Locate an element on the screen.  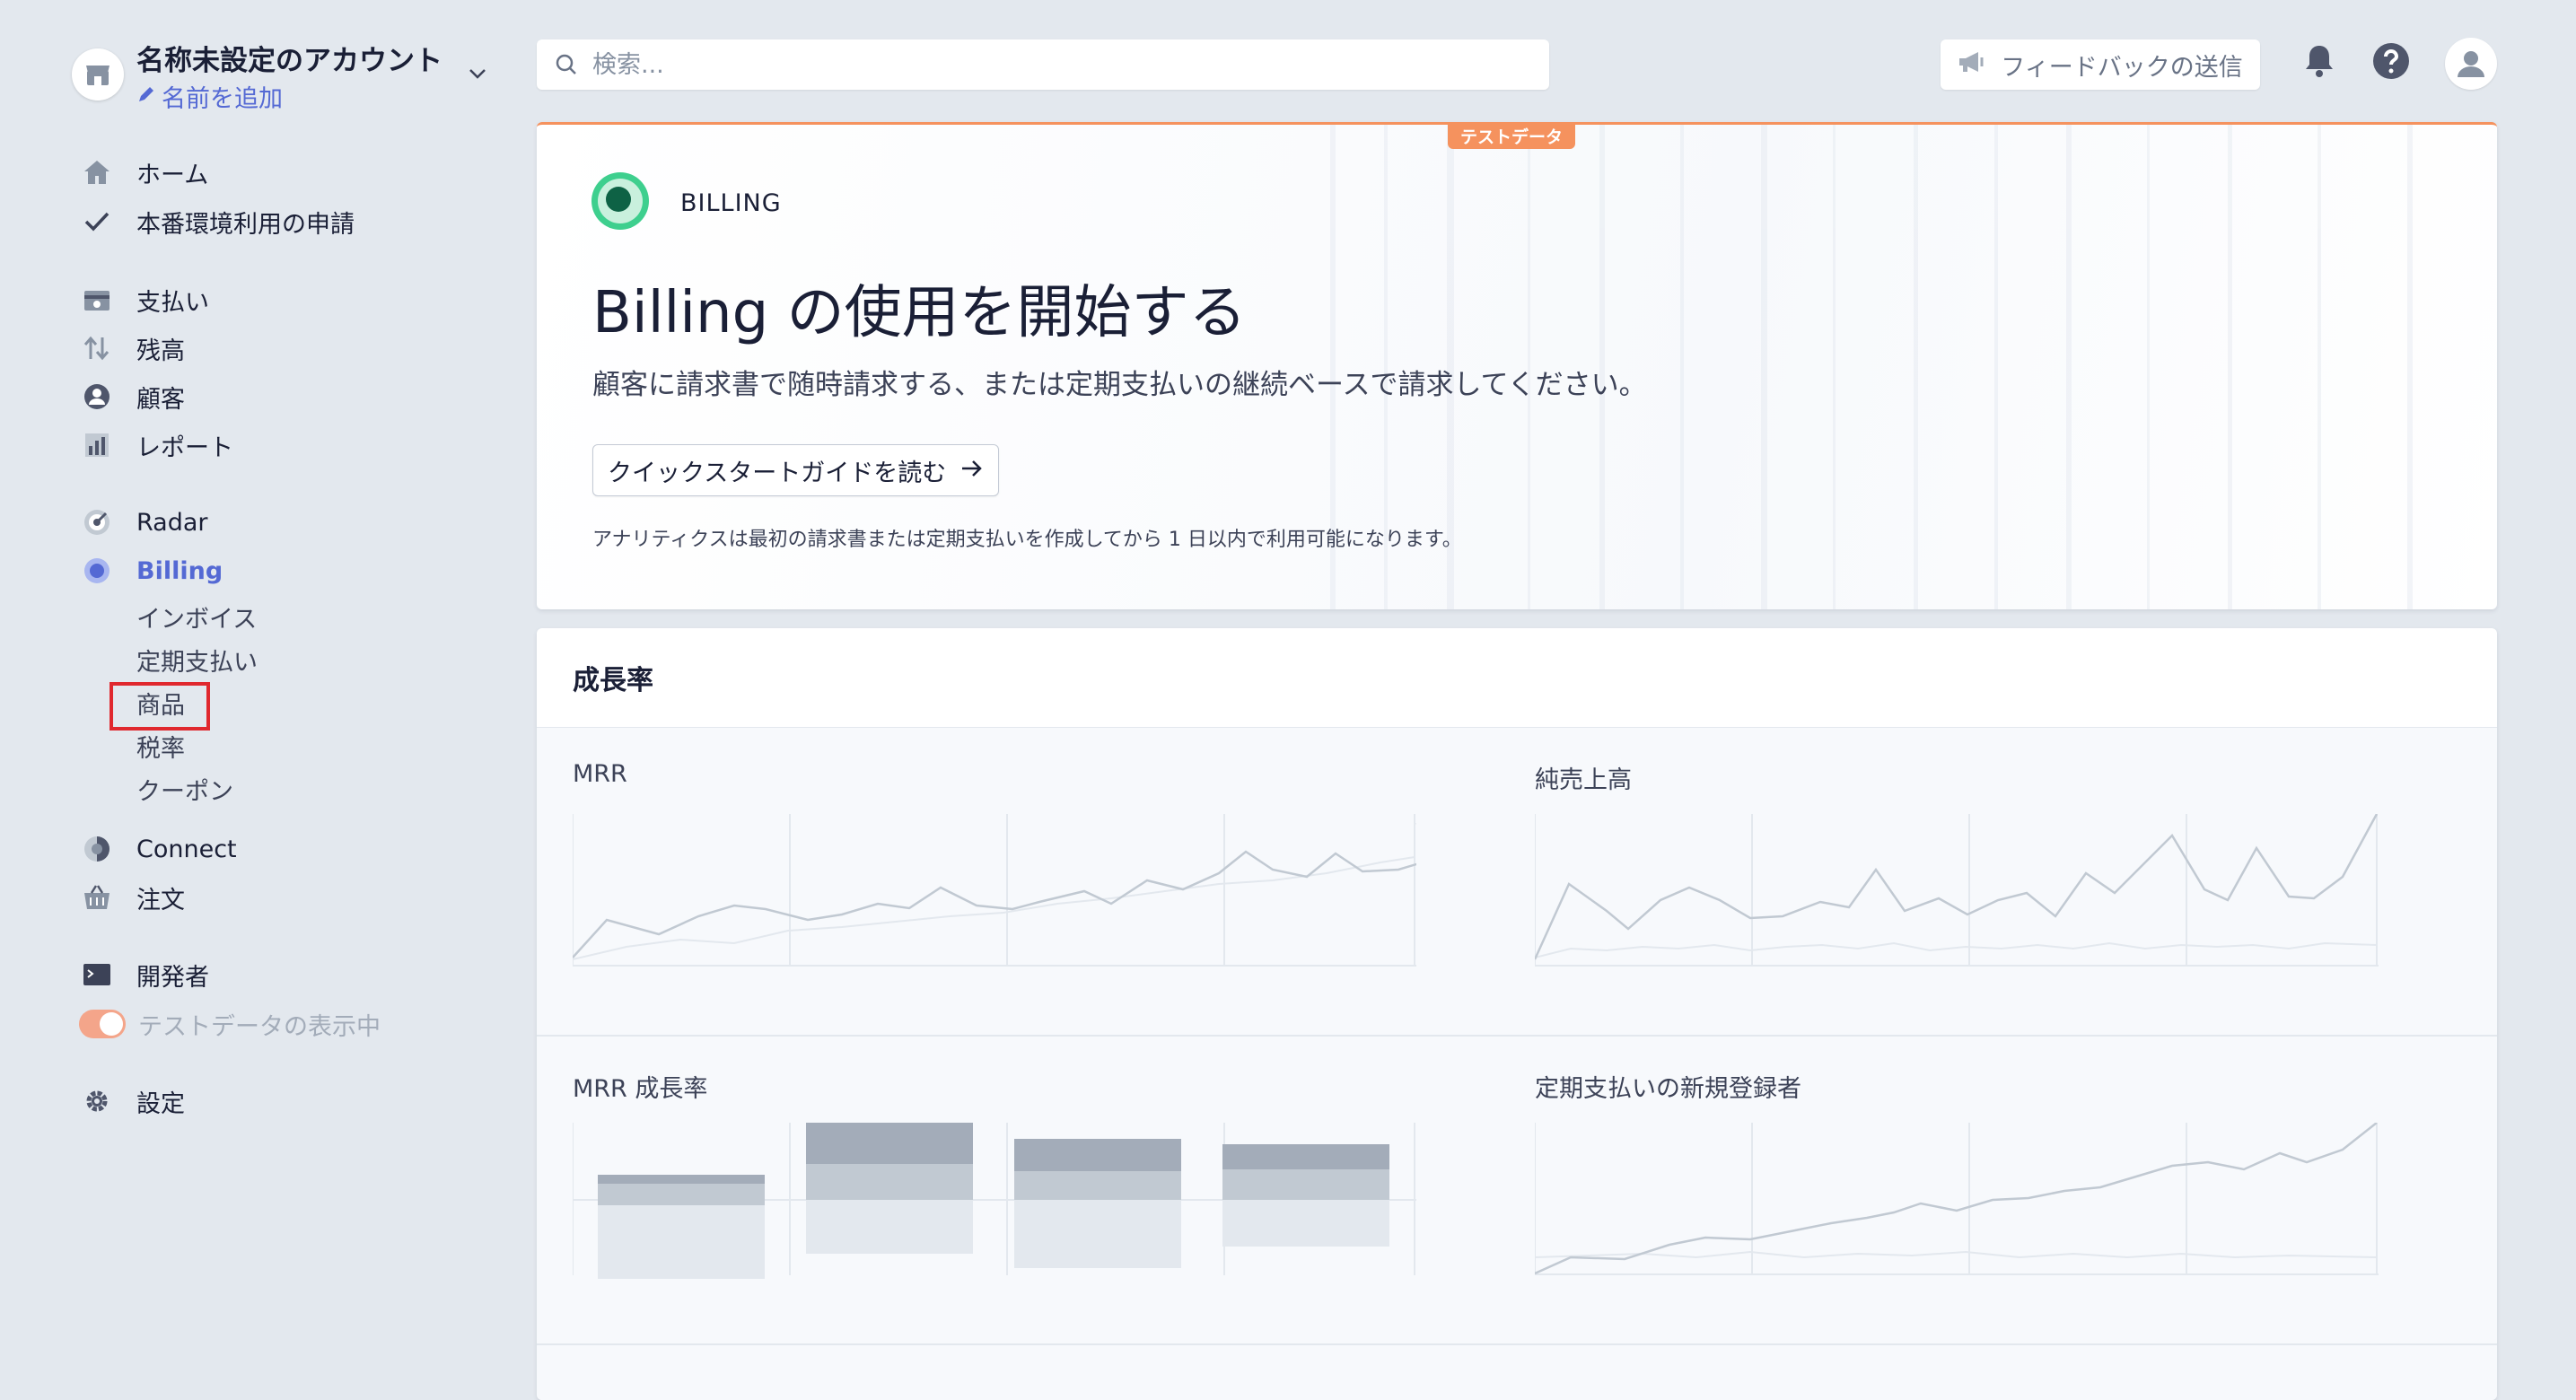
panel-label: MRR is located at coordinates (600, 774).